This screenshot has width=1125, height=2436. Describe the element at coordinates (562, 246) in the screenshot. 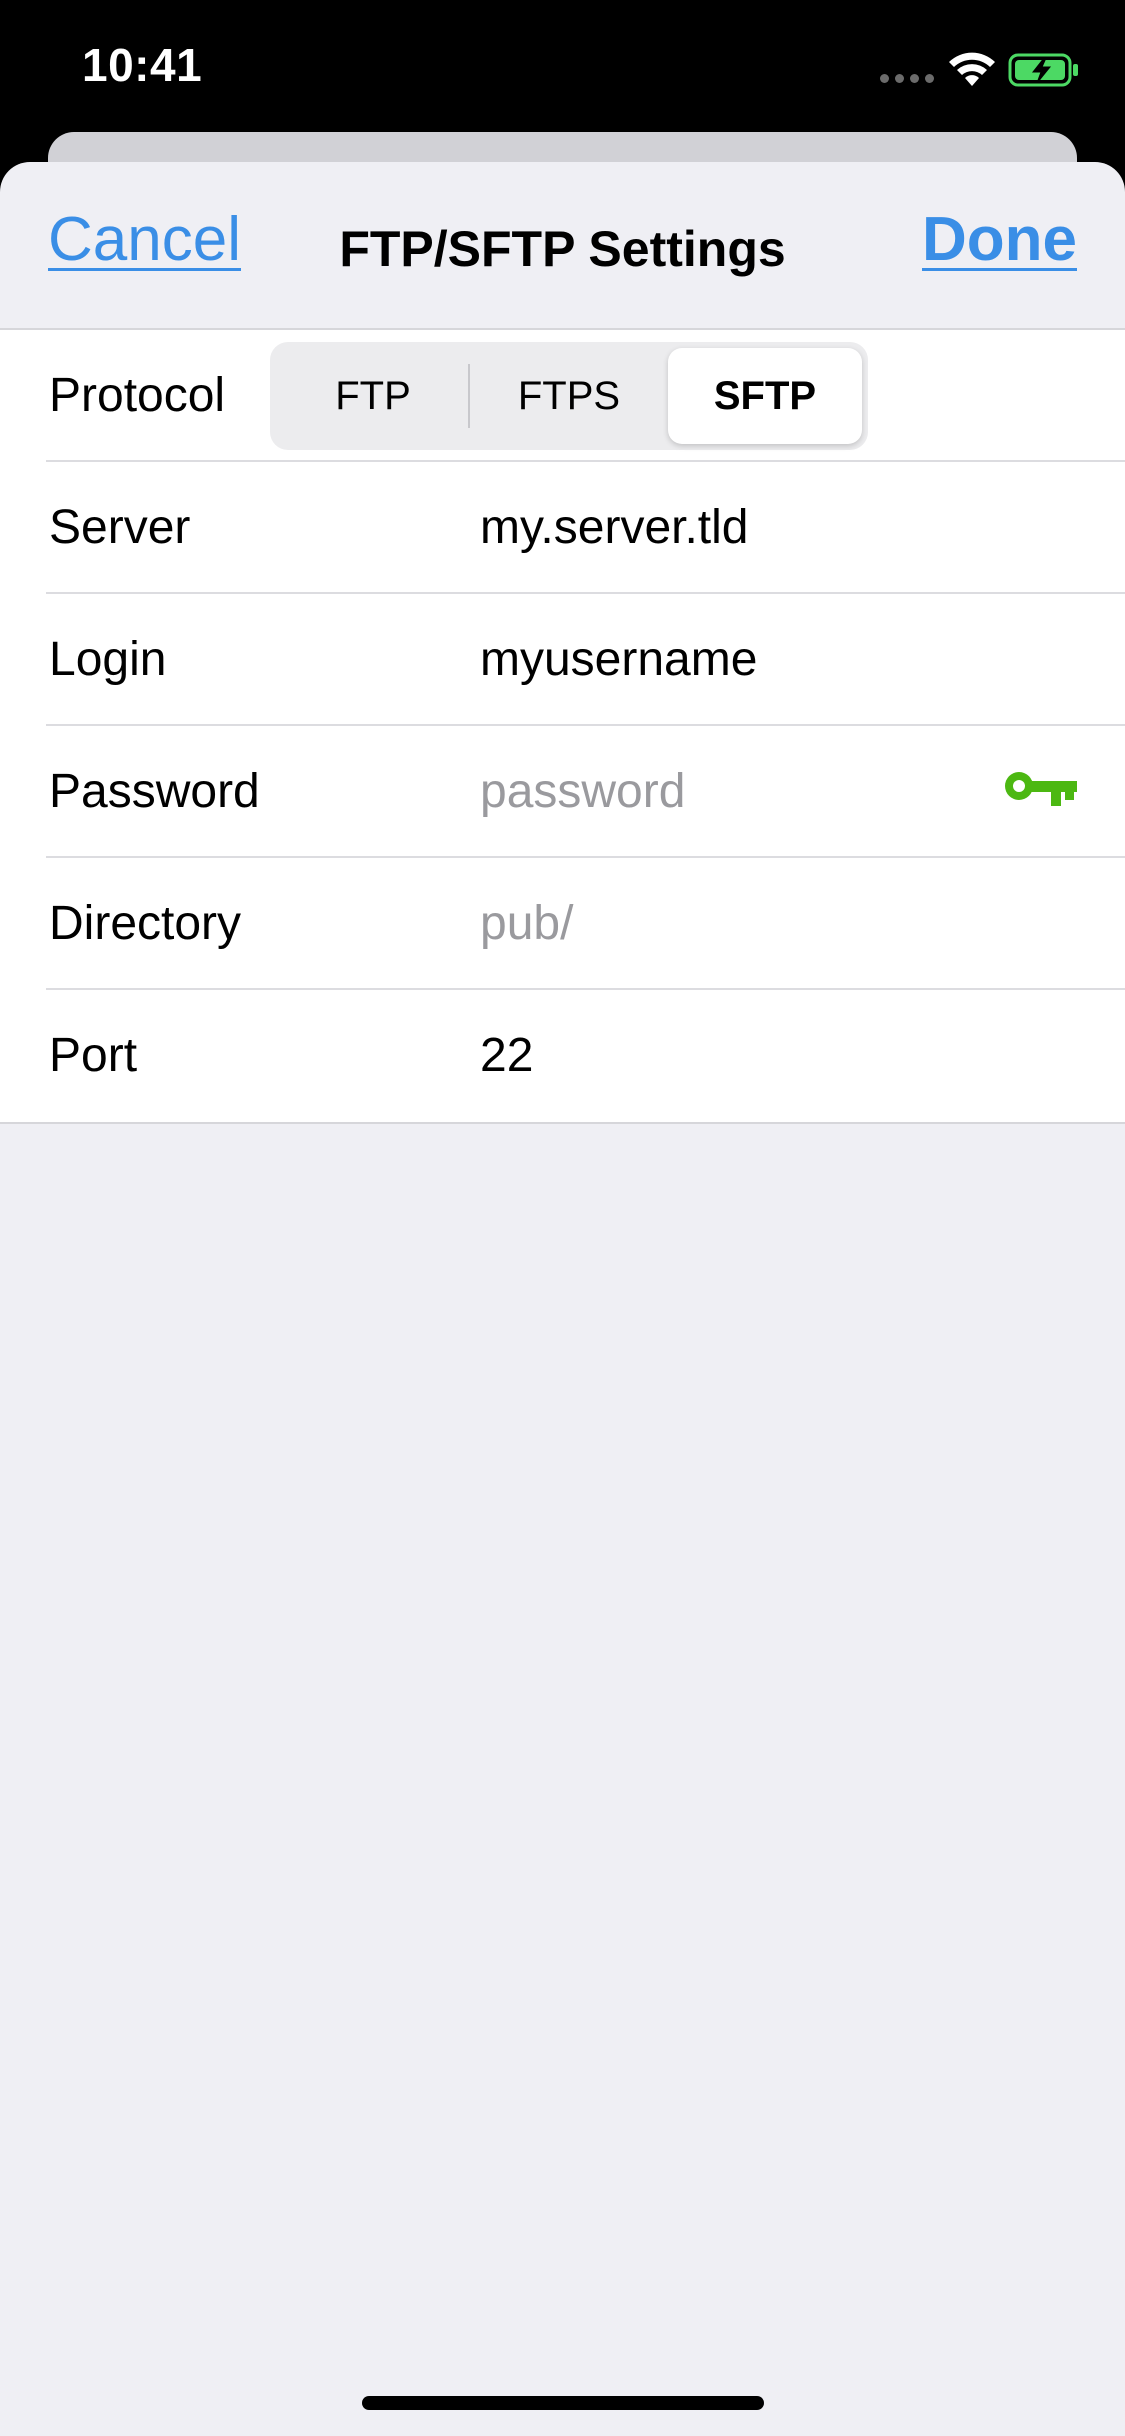

I see `navigation-bar: Cancel FTP/SFTP Settings Done` at that location.